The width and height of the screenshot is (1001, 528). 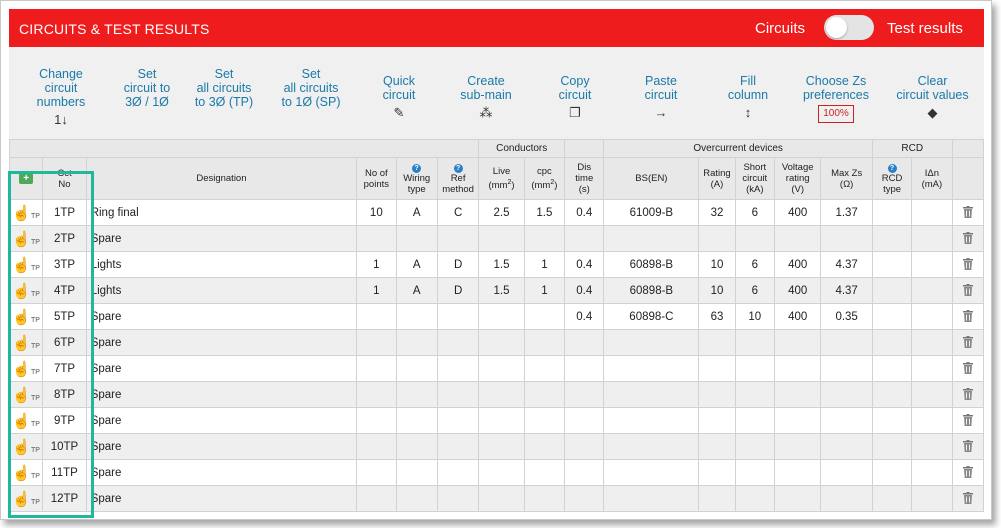 I want to click on cct-no-cell: 9TP, so click(x=64, y=420).